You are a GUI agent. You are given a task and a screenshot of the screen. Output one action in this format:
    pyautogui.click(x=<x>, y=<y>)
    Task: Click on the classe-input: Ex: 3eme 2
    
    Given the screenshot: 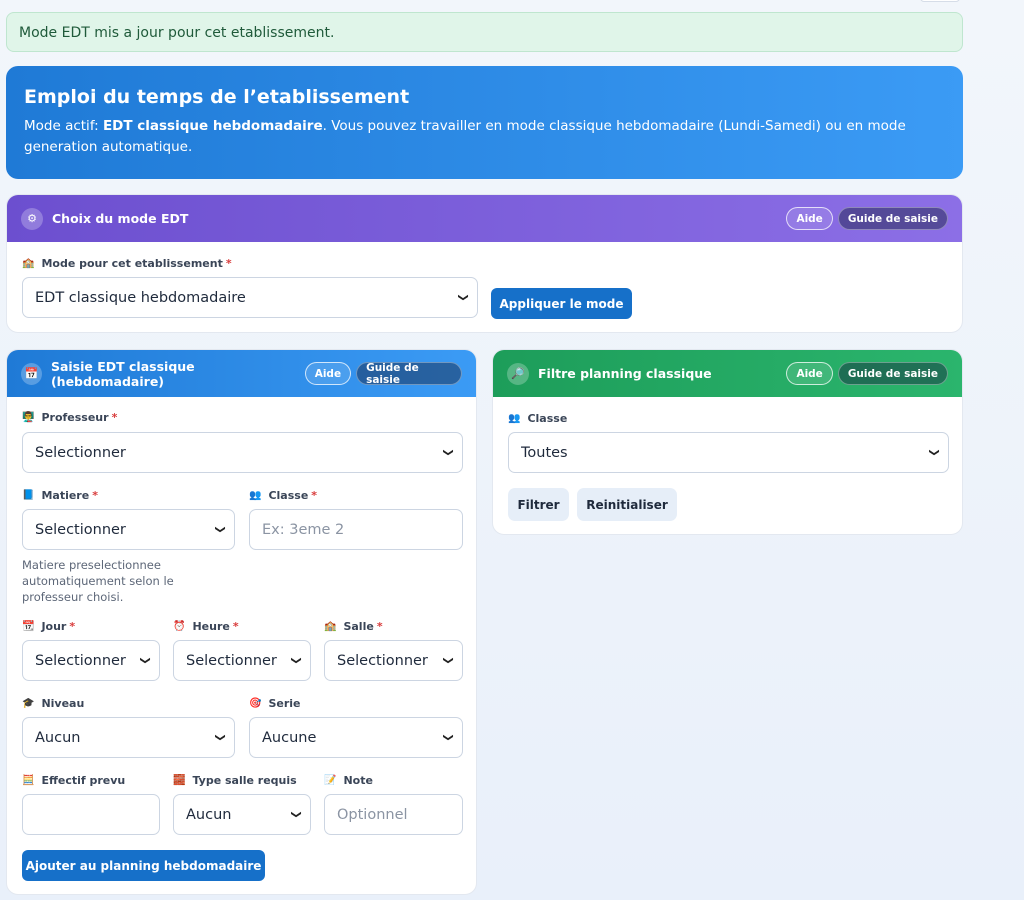 What is the action you would take?
    pyautogui.click(x=356, y=529)
    